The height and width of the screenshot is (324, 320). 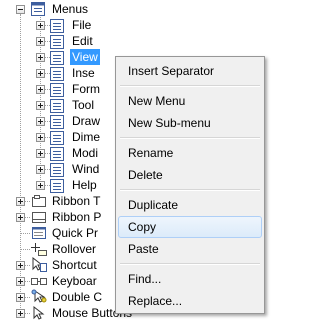 What do you see at coordinates (39, 281) in the screenshot?
I see `keyboard-shortcut-icon` at bounding box center [39, 281].